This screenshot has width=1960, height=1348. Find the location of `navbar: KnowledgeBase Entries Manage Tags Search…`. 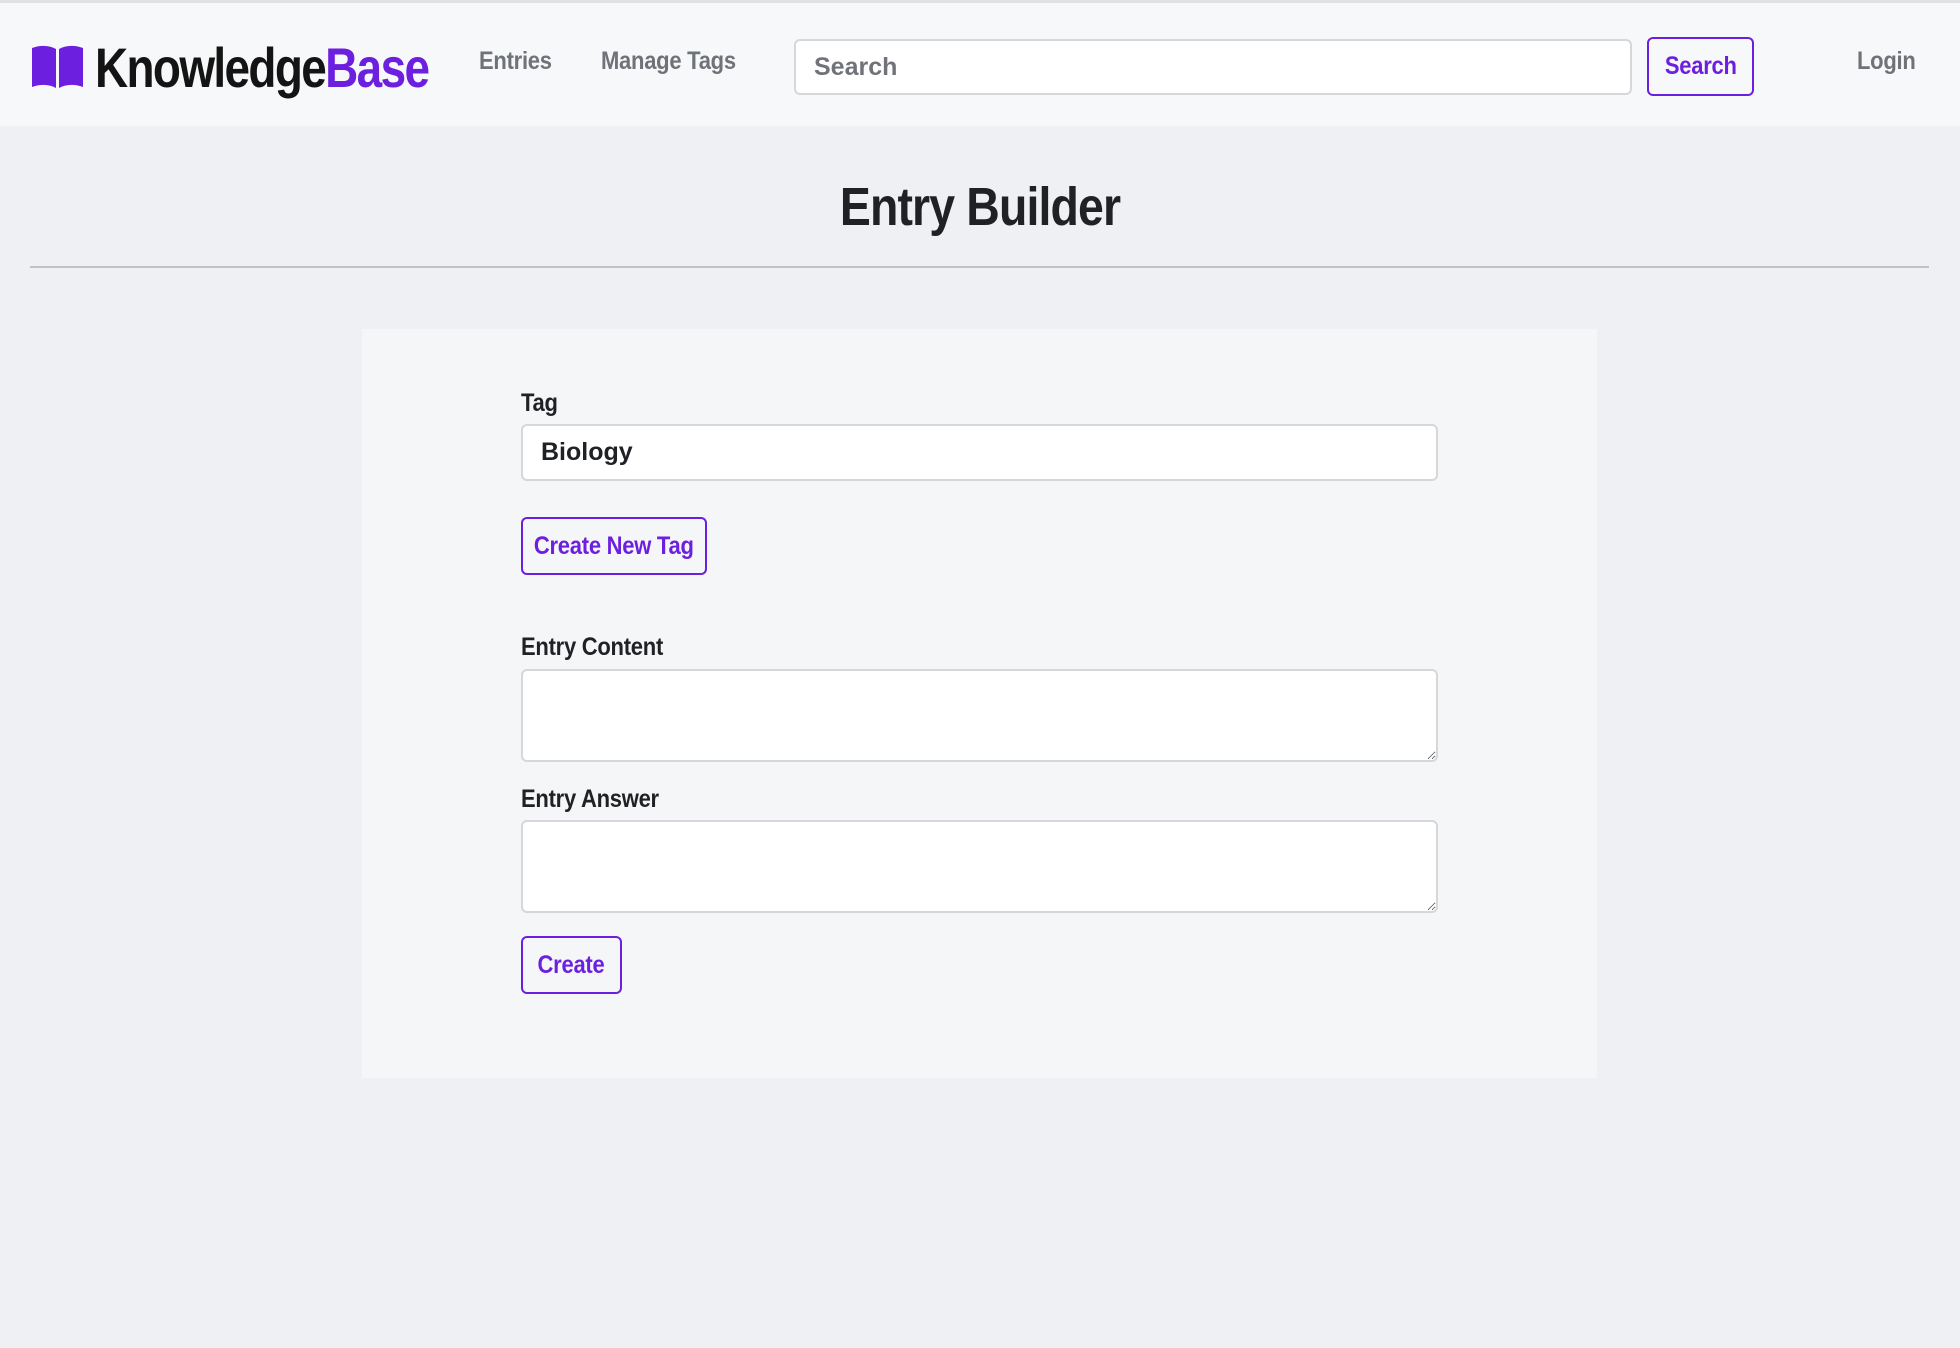

navbar: KnowledgeBase Entries Manage Tags Search… is located at coordinates (980, 64).